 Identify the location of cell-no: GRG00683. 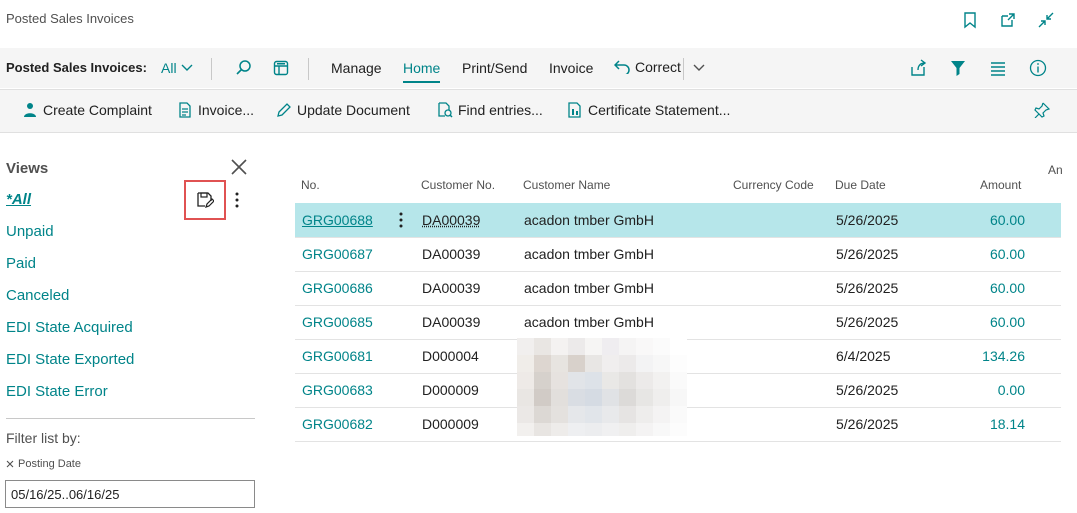
(337, 390).